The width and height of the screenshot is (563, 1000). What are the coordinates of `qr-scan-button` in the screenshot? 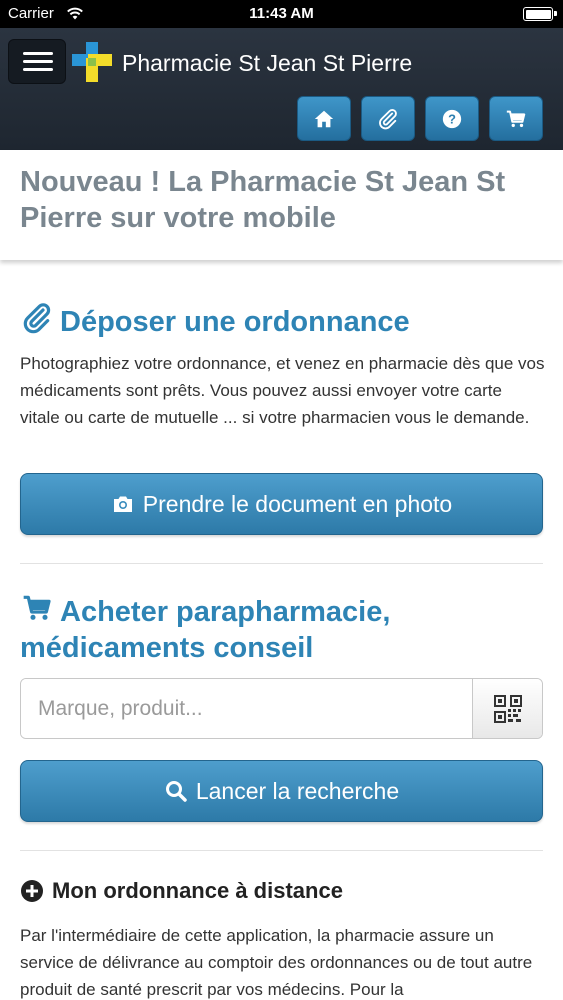 It's located at (507, 708).